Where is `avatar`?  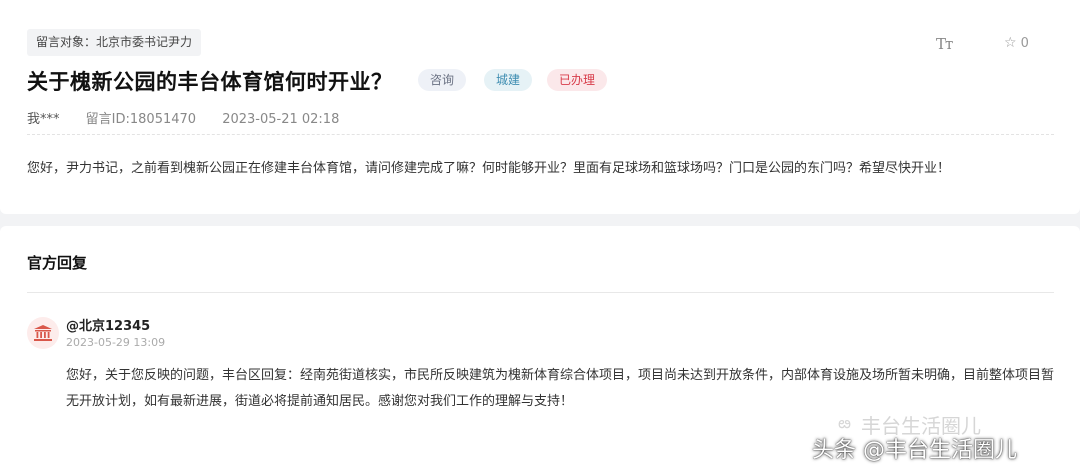 avatar is located at coordinates (43, 333).